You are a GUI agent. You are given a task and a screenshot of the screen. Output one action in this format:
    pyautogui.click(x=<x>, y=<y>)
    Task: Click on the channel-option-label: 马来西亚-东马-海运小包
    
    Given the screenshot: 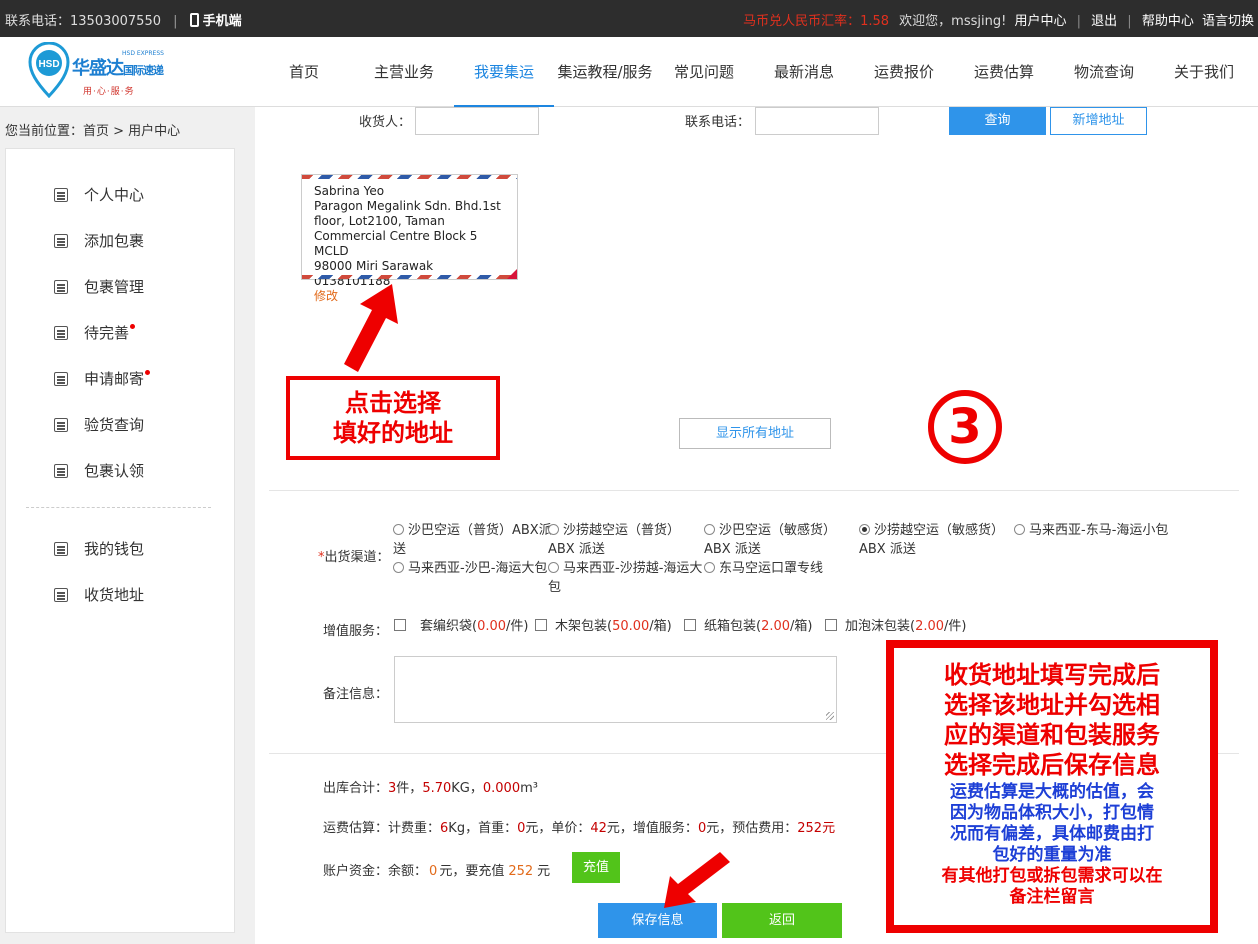 What is the action you would take?
    pyautogui.click(x=1099, y=530)
    